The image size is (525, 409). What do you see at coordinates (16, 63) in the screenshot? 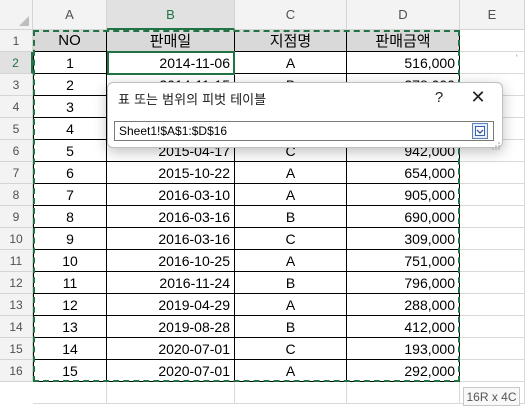
I see `row-header-2: 2` at bounding box center [16, 63].